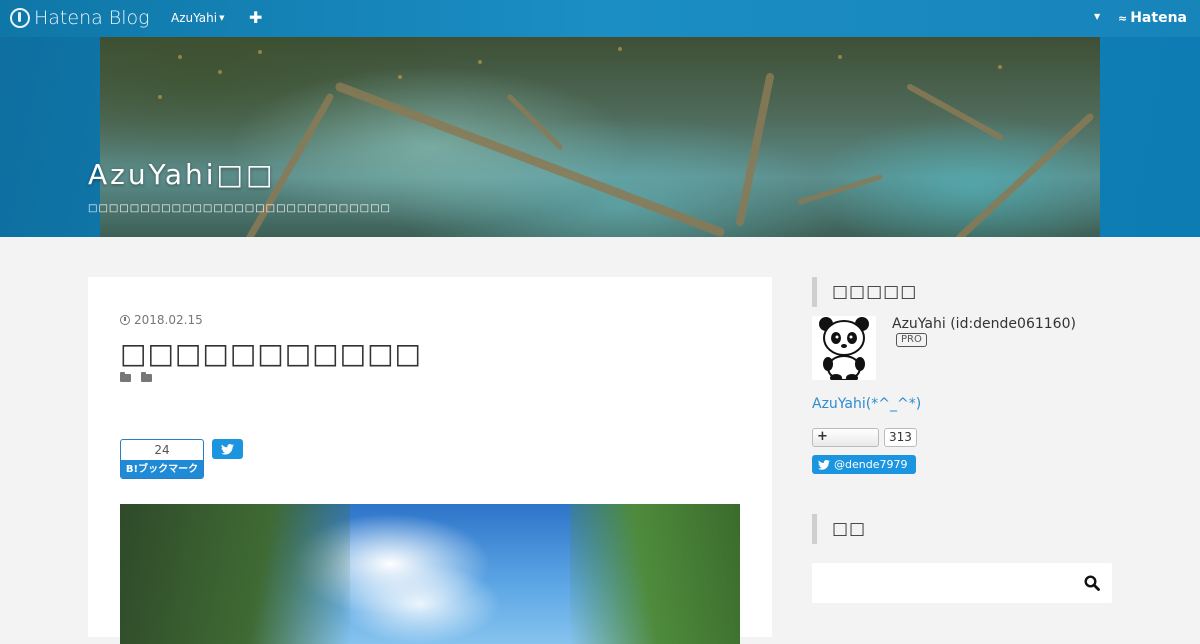 This screenshot has width=1200, height=644. I want to click on bookmark-label: B!ブックマーク, so click(162, 469).